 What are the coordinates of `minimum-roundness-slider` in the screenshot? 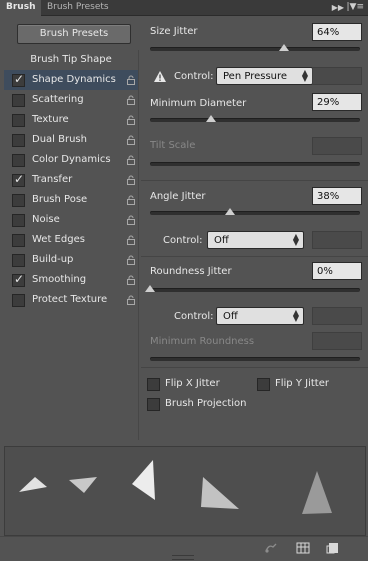 It's located at (255, 359).